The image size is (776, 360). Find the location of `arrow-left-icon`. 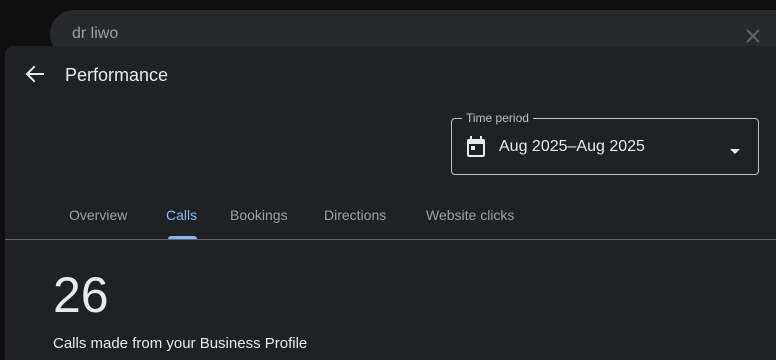

arrow-left-icon is located at coordinates (34, 74).